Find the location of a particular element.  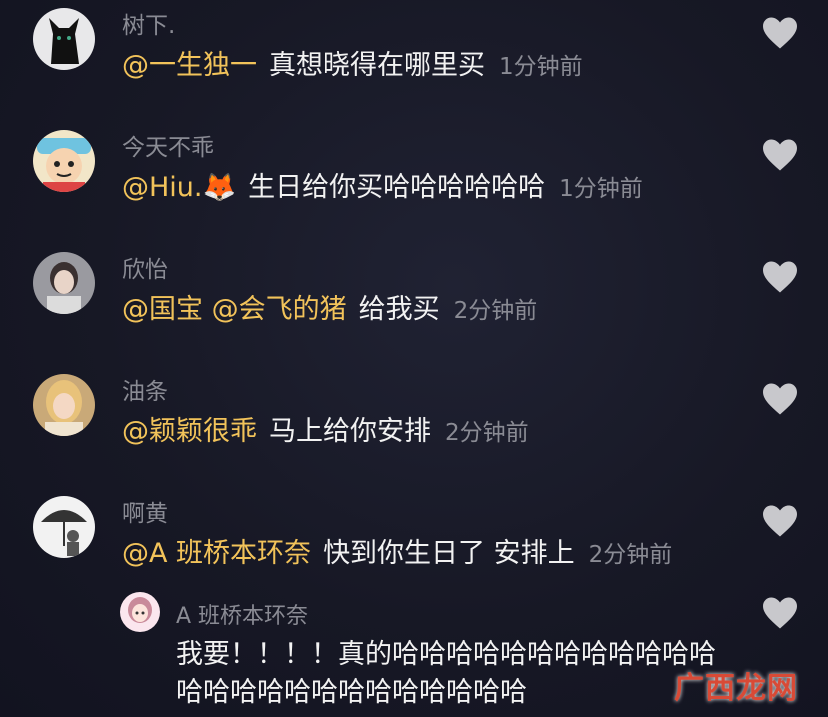

comment-body: @Hiu.🦊 生日给你买哈哈哈哈哈哈 1分钟前 is located at coordinates (382, 188).